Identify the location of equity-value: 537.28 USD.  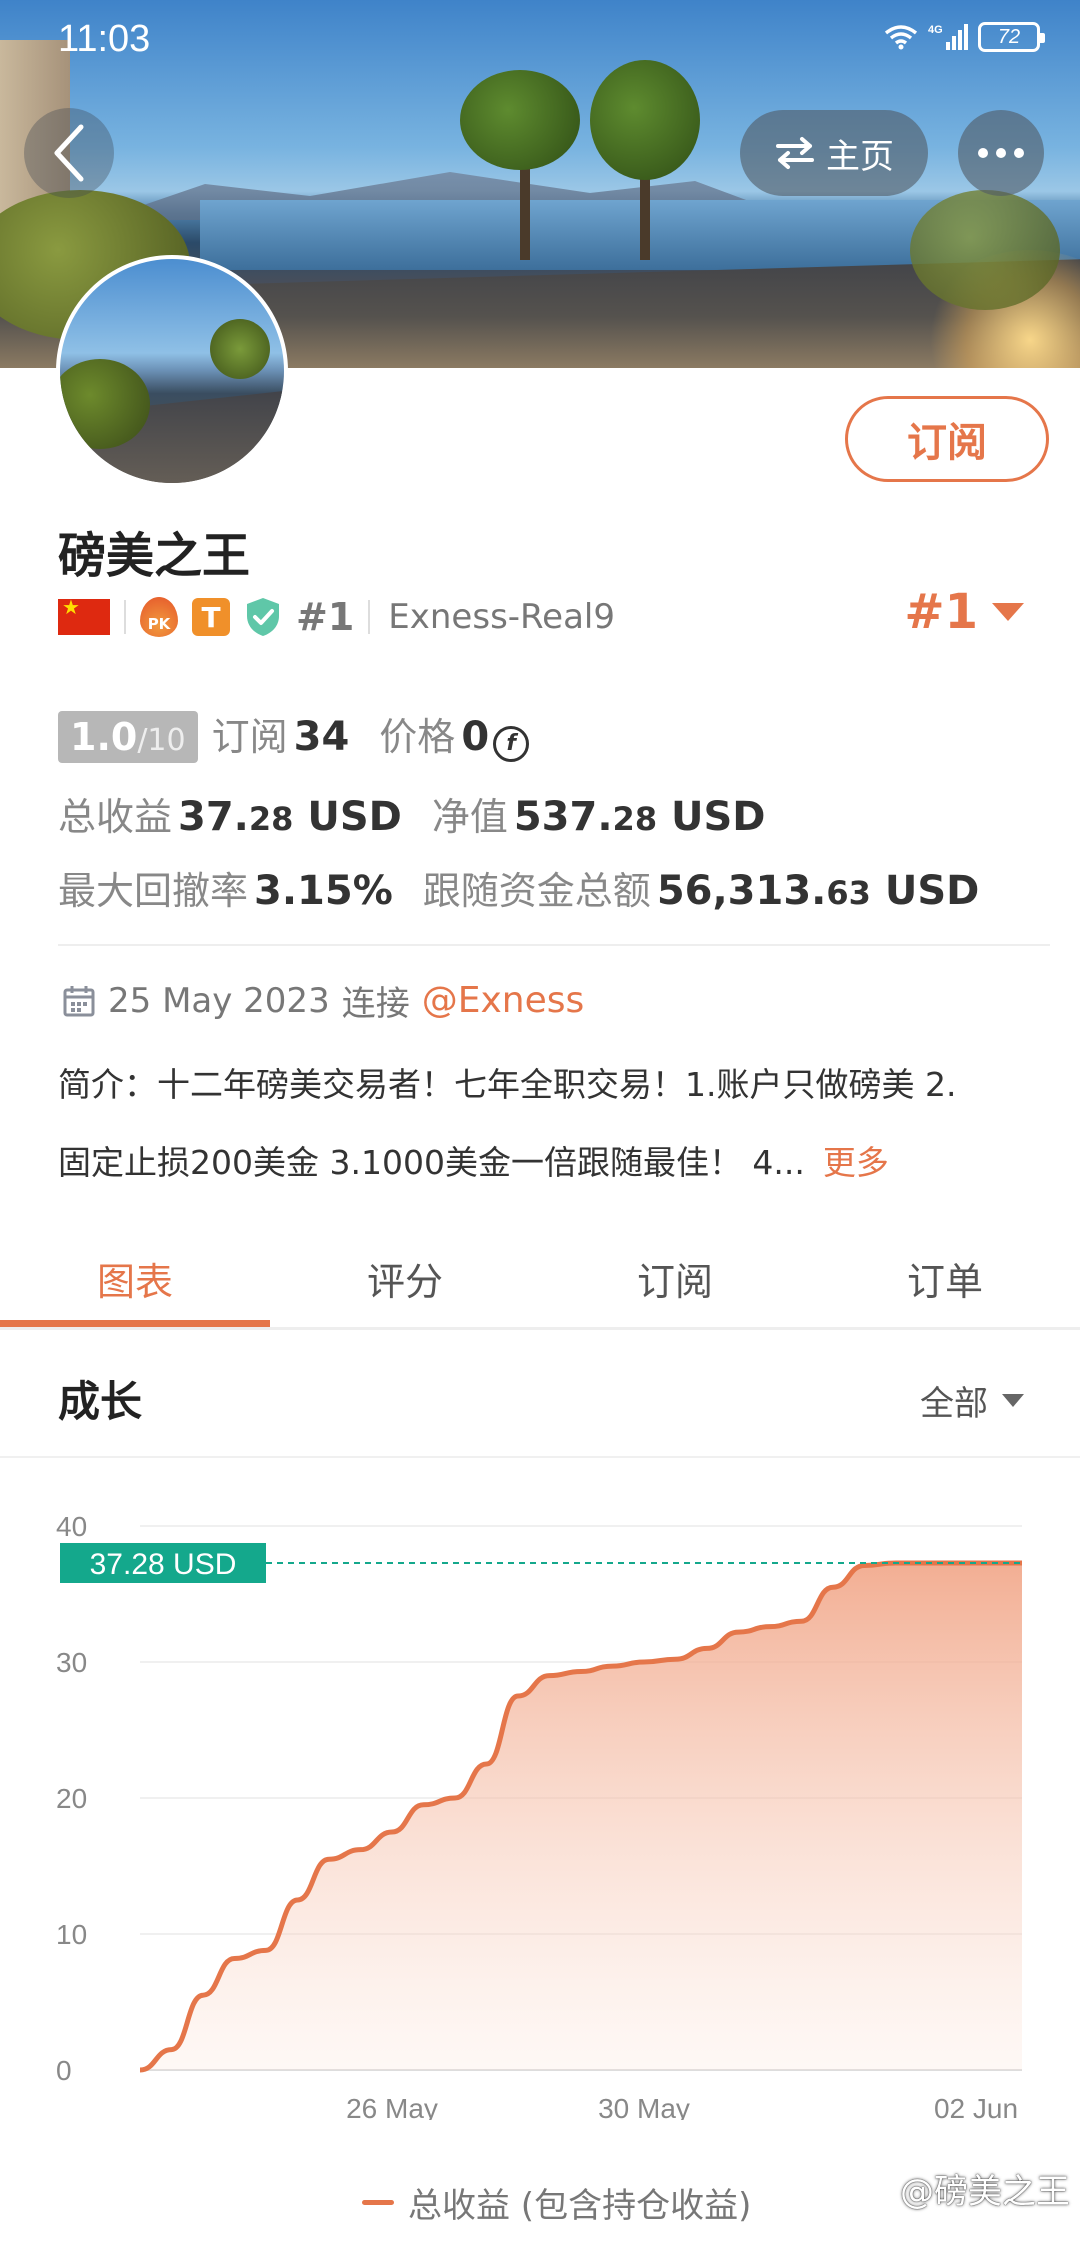
(640, 817).